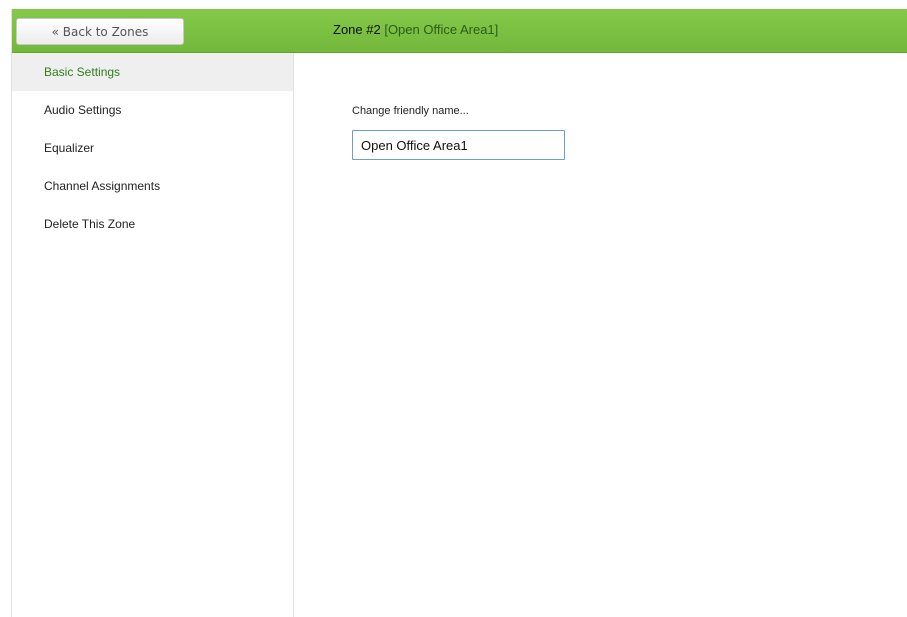 The image size is (907, 617). Describe the element at coordinates (357, 29) in the screenshot. I see `zone-number: Zone #2` at that location.